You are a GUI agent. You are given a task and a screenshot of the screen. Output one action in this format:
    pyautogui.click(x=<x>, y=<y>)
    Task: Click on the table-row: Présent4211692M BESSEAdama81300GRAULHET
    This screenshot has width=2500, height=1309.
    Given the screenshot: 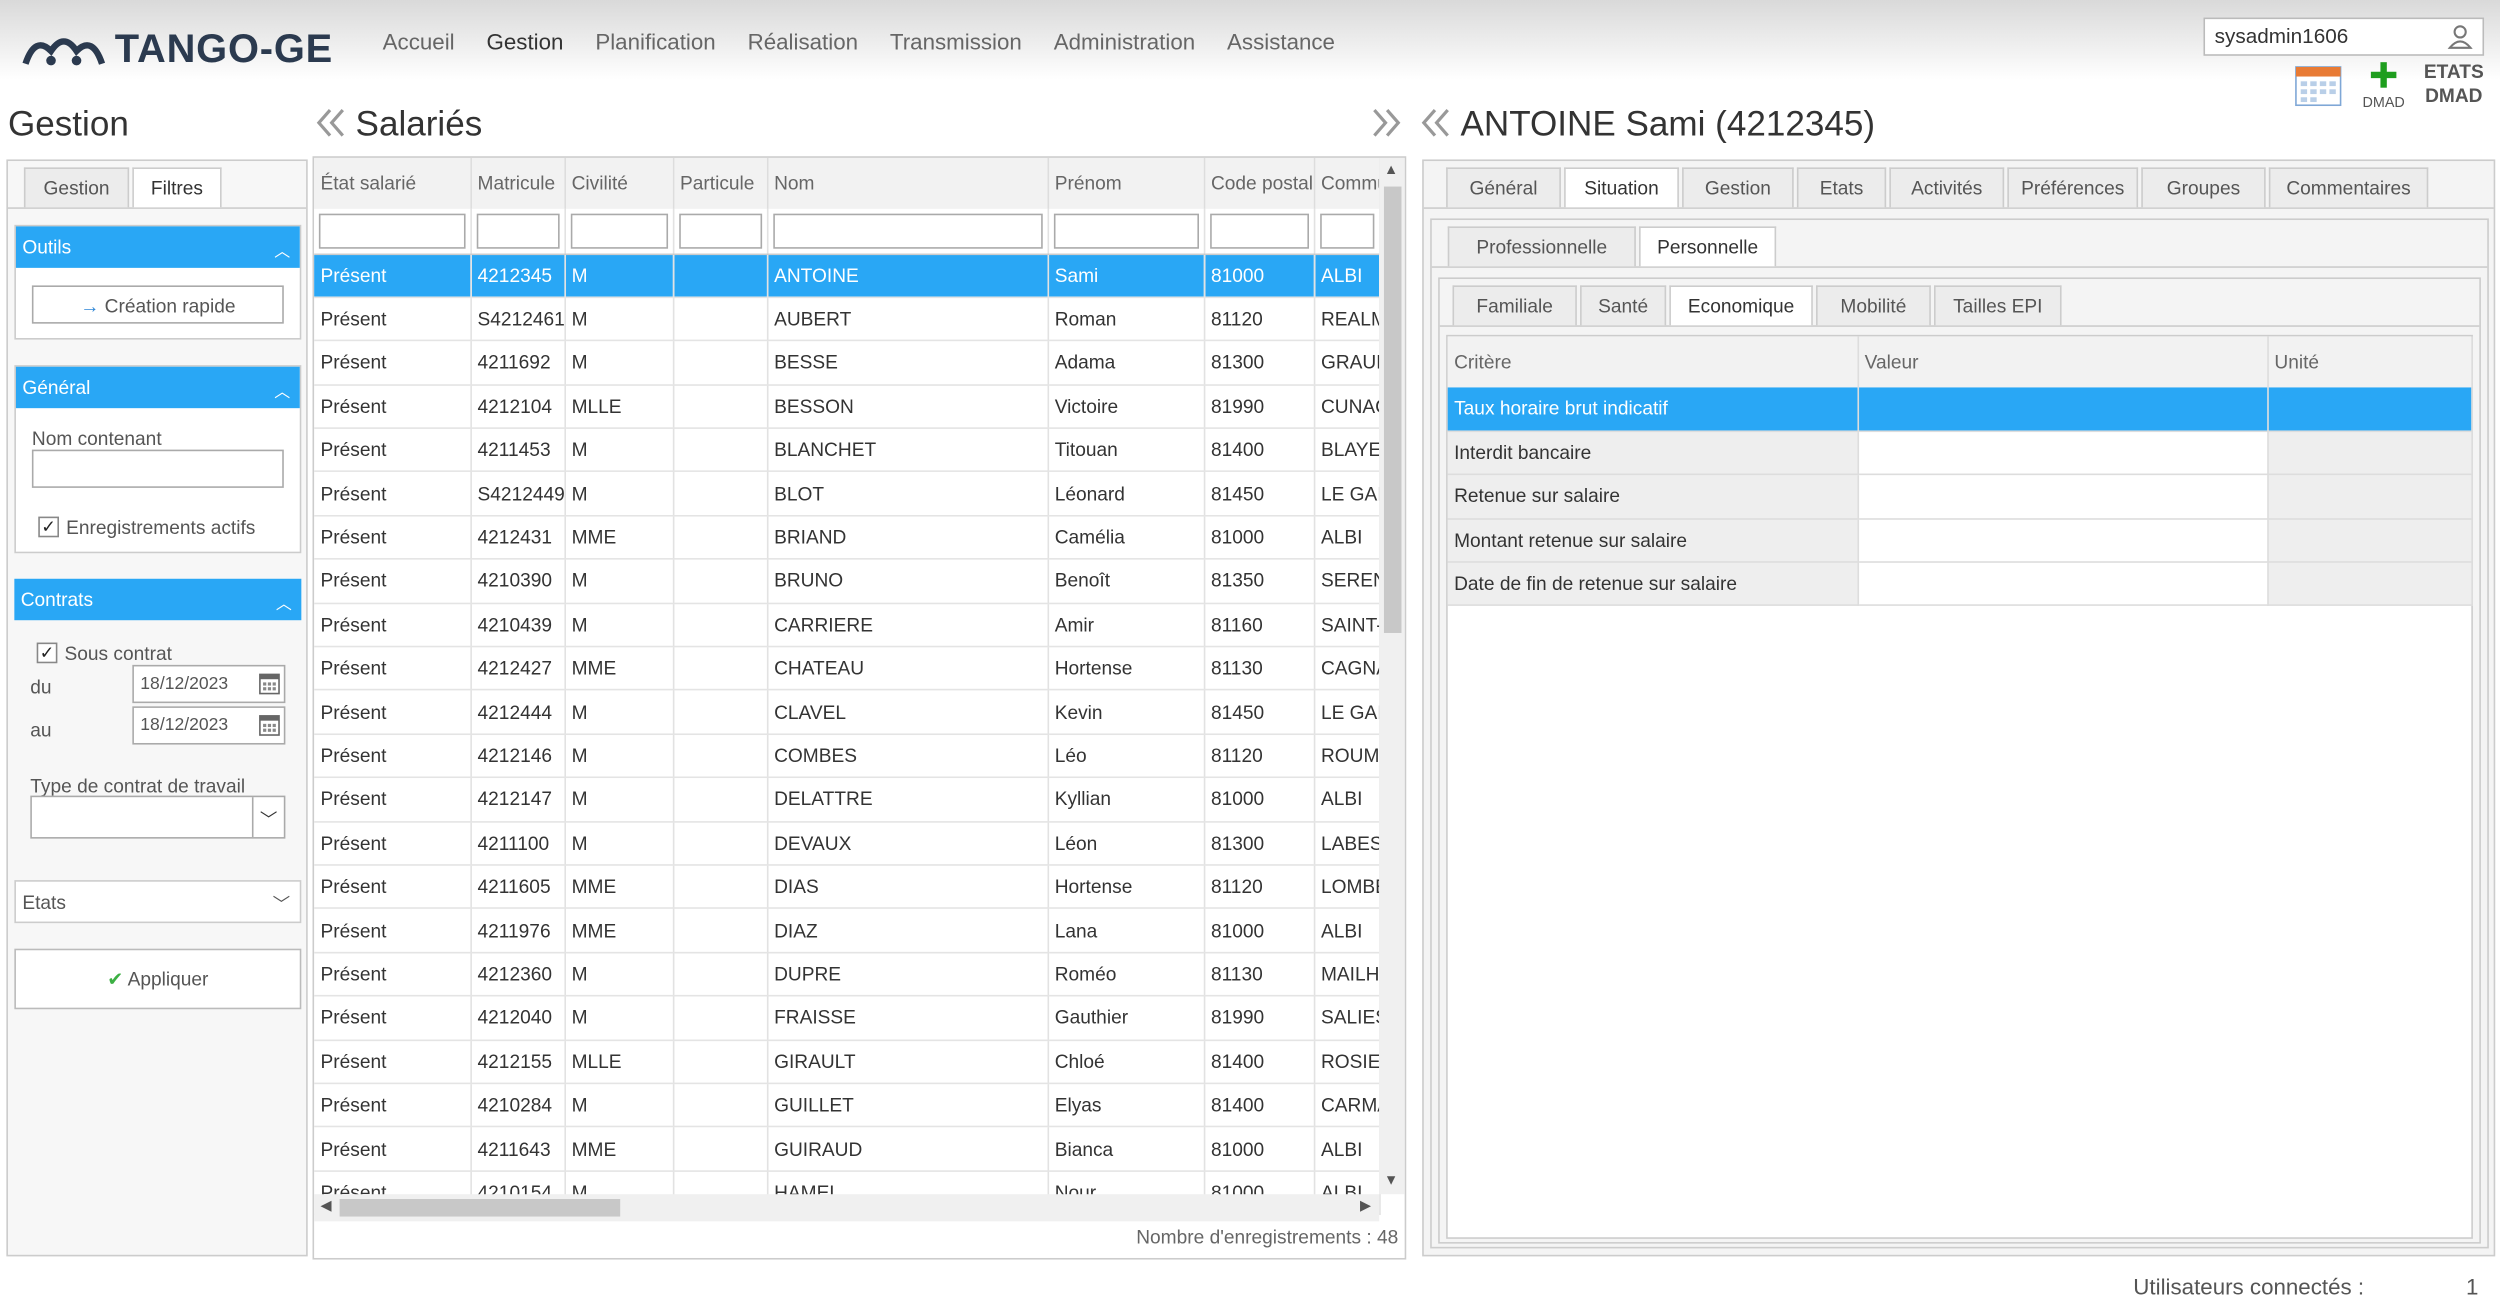 What is the action you would take?
    pyautogui.click(x=847, y=363)
    